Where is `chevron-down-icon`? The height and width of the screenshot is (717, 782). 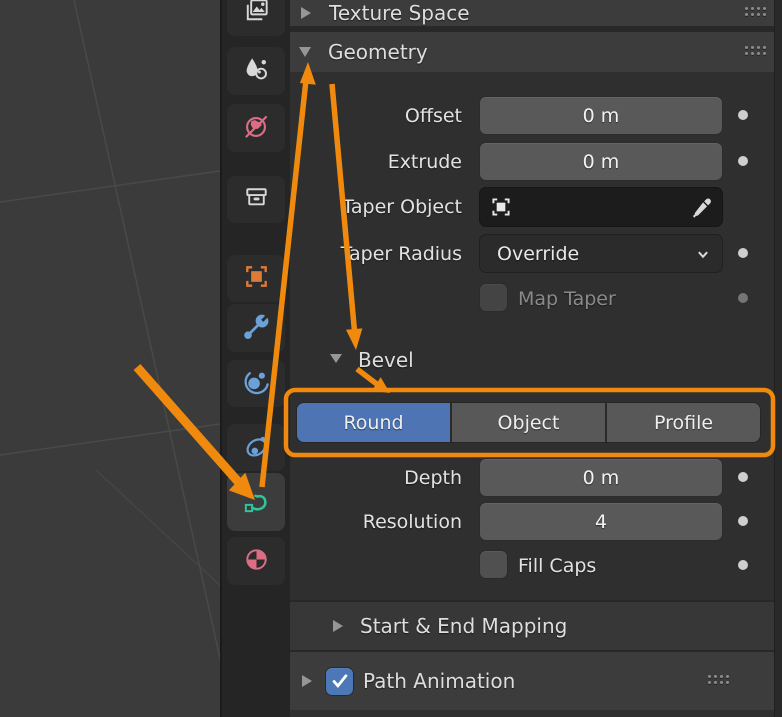
chevron-down-icon is located at coordinates (703, 254).